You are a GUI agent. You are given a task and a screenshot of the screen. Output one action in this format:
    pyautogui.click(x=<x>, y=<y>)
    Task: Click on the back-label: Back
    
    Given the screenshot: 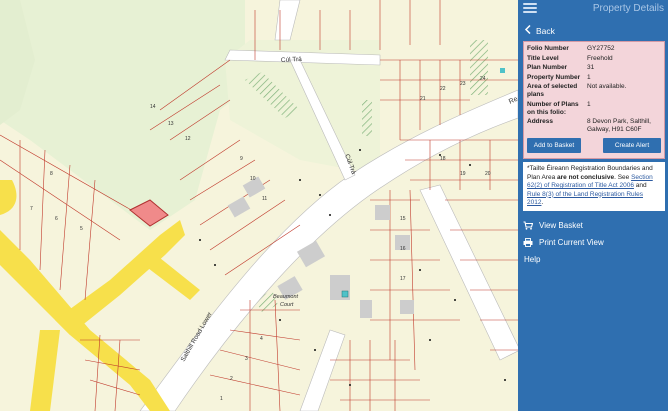 What is the action you would take?
    pyautogui.click(x=545, y=30)
    